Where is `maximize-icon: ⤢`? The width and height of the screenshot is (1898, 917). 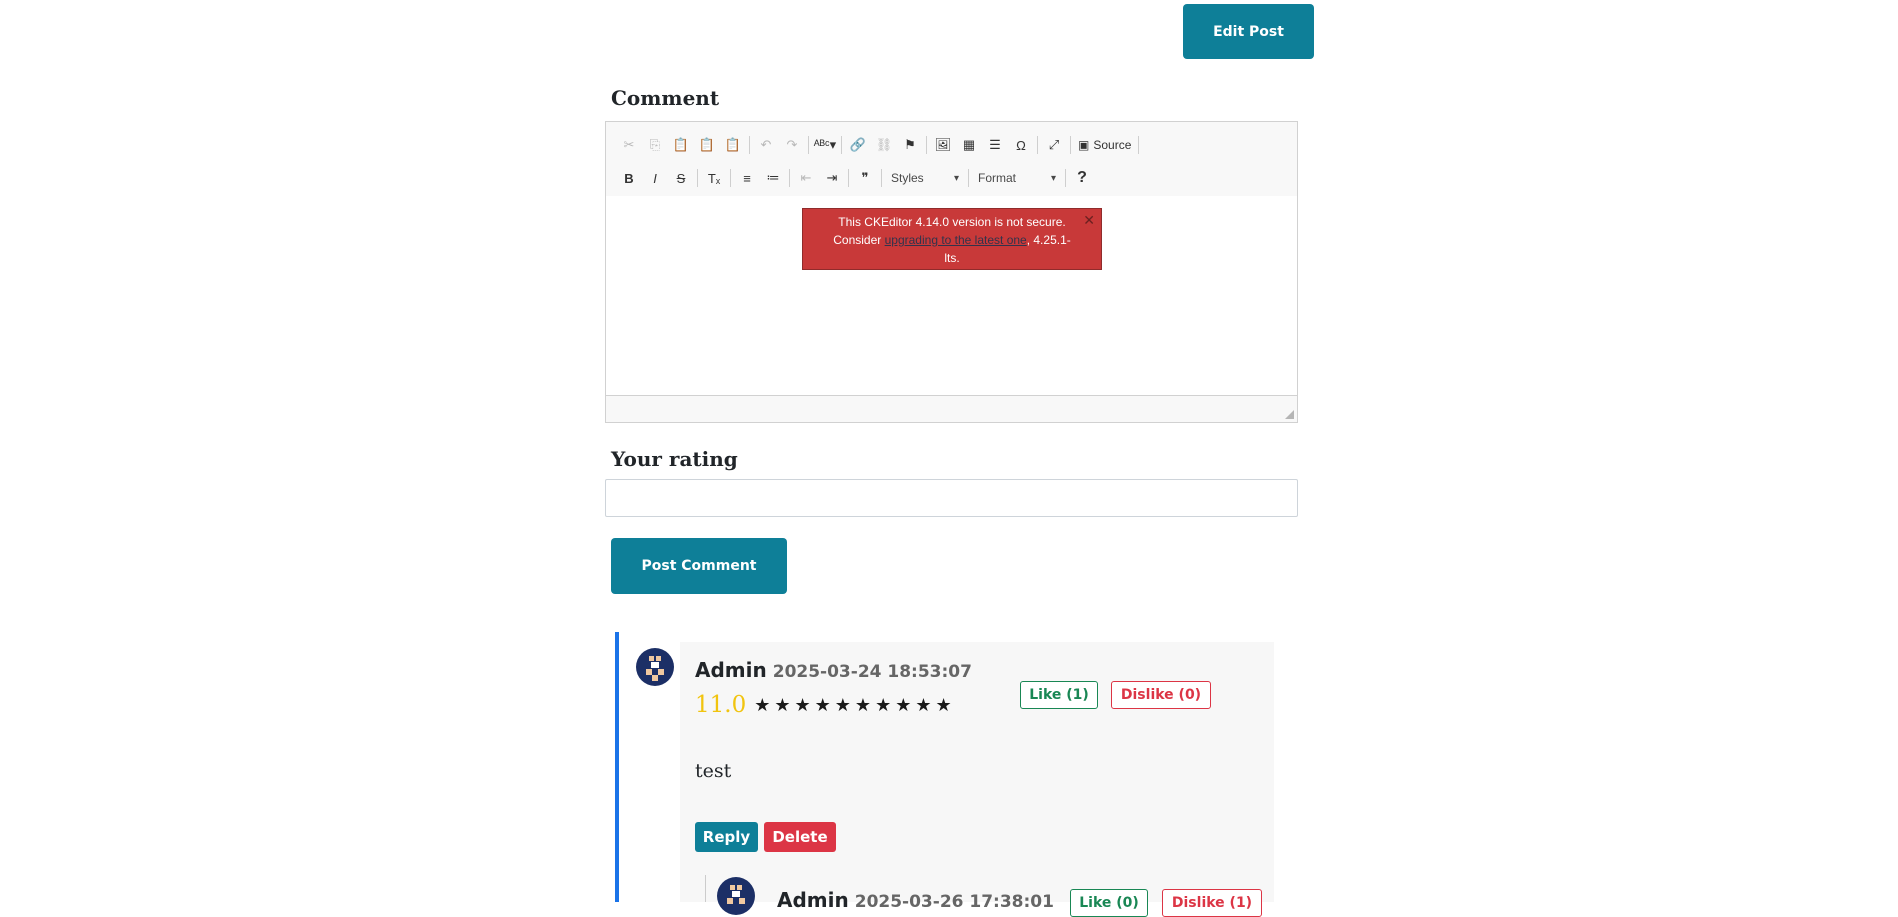 maximize-icon: ⤢ is located at coordinates (1054, 145).